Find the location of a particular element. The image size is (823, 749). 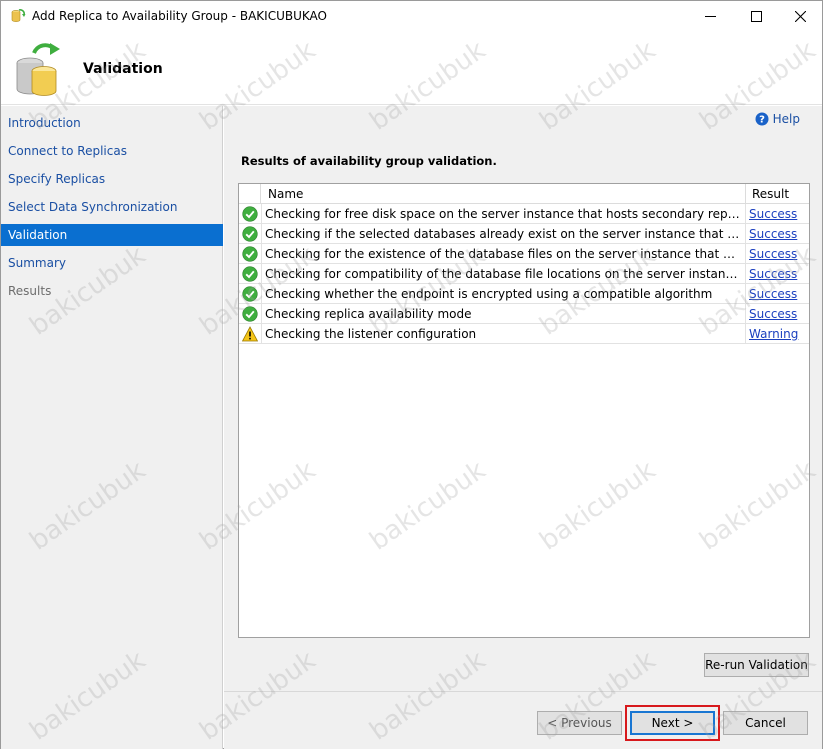

grid-header-icon-column is located at coordinates (250, 194).